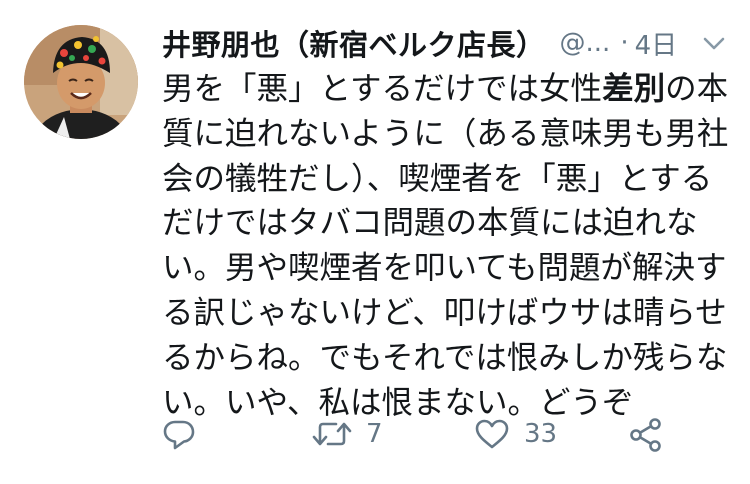 Image resolution: width=750 pixels, height=484 pixels. I want to click on reply-icon, so click(179, 435).